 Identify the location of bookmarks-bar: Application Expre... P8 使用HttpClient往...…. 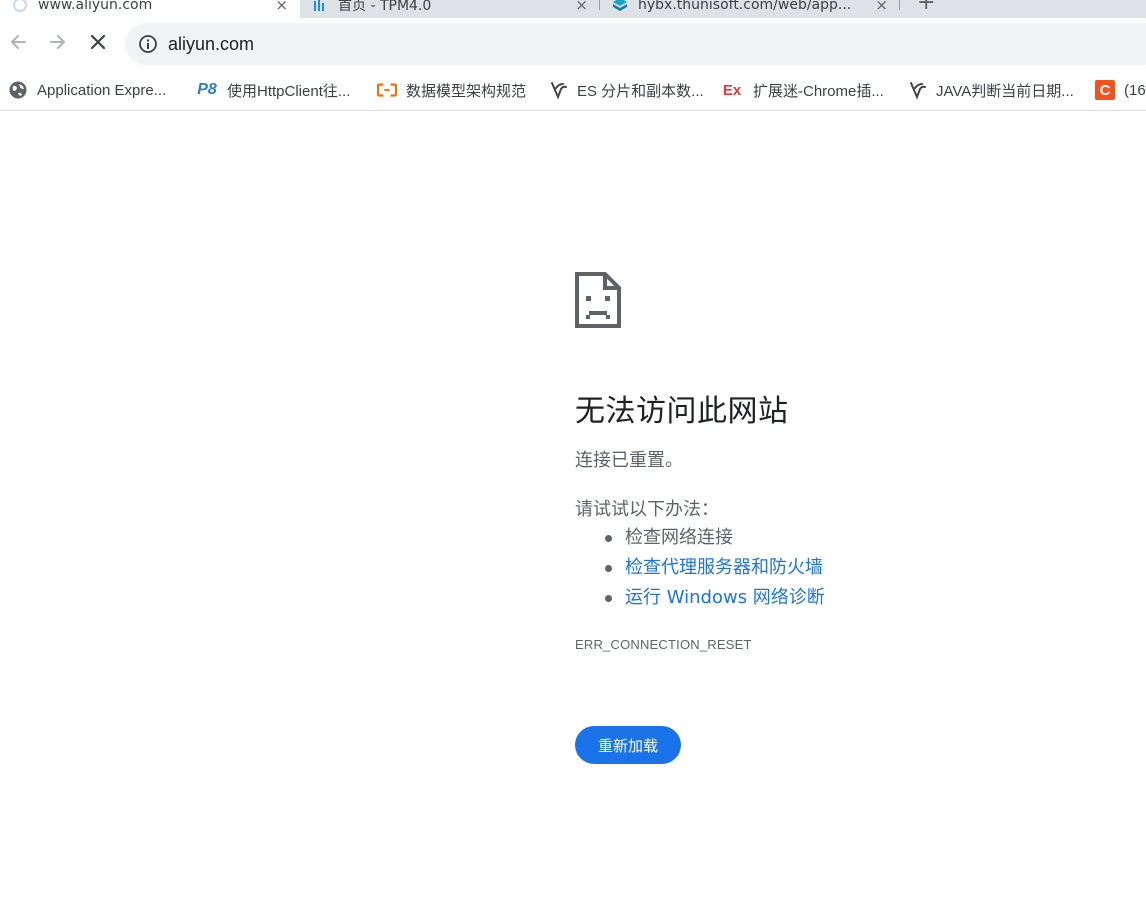
(573, 90).